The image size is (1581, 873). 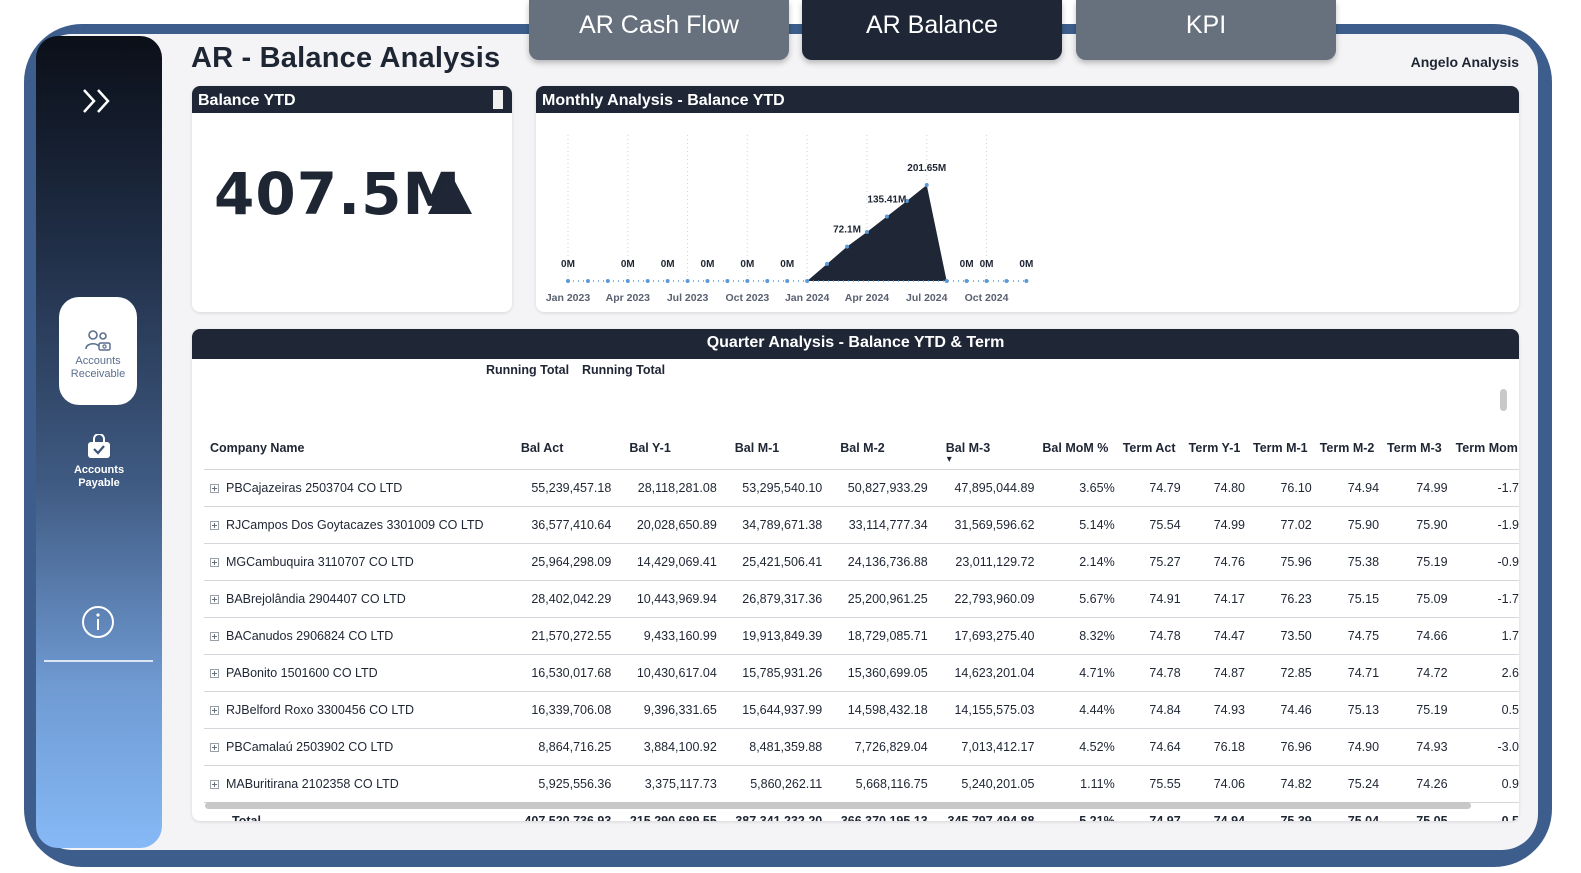 I want to click on nav-accounts-receivable: Accounts Receivable, so click(x=98, y=351).